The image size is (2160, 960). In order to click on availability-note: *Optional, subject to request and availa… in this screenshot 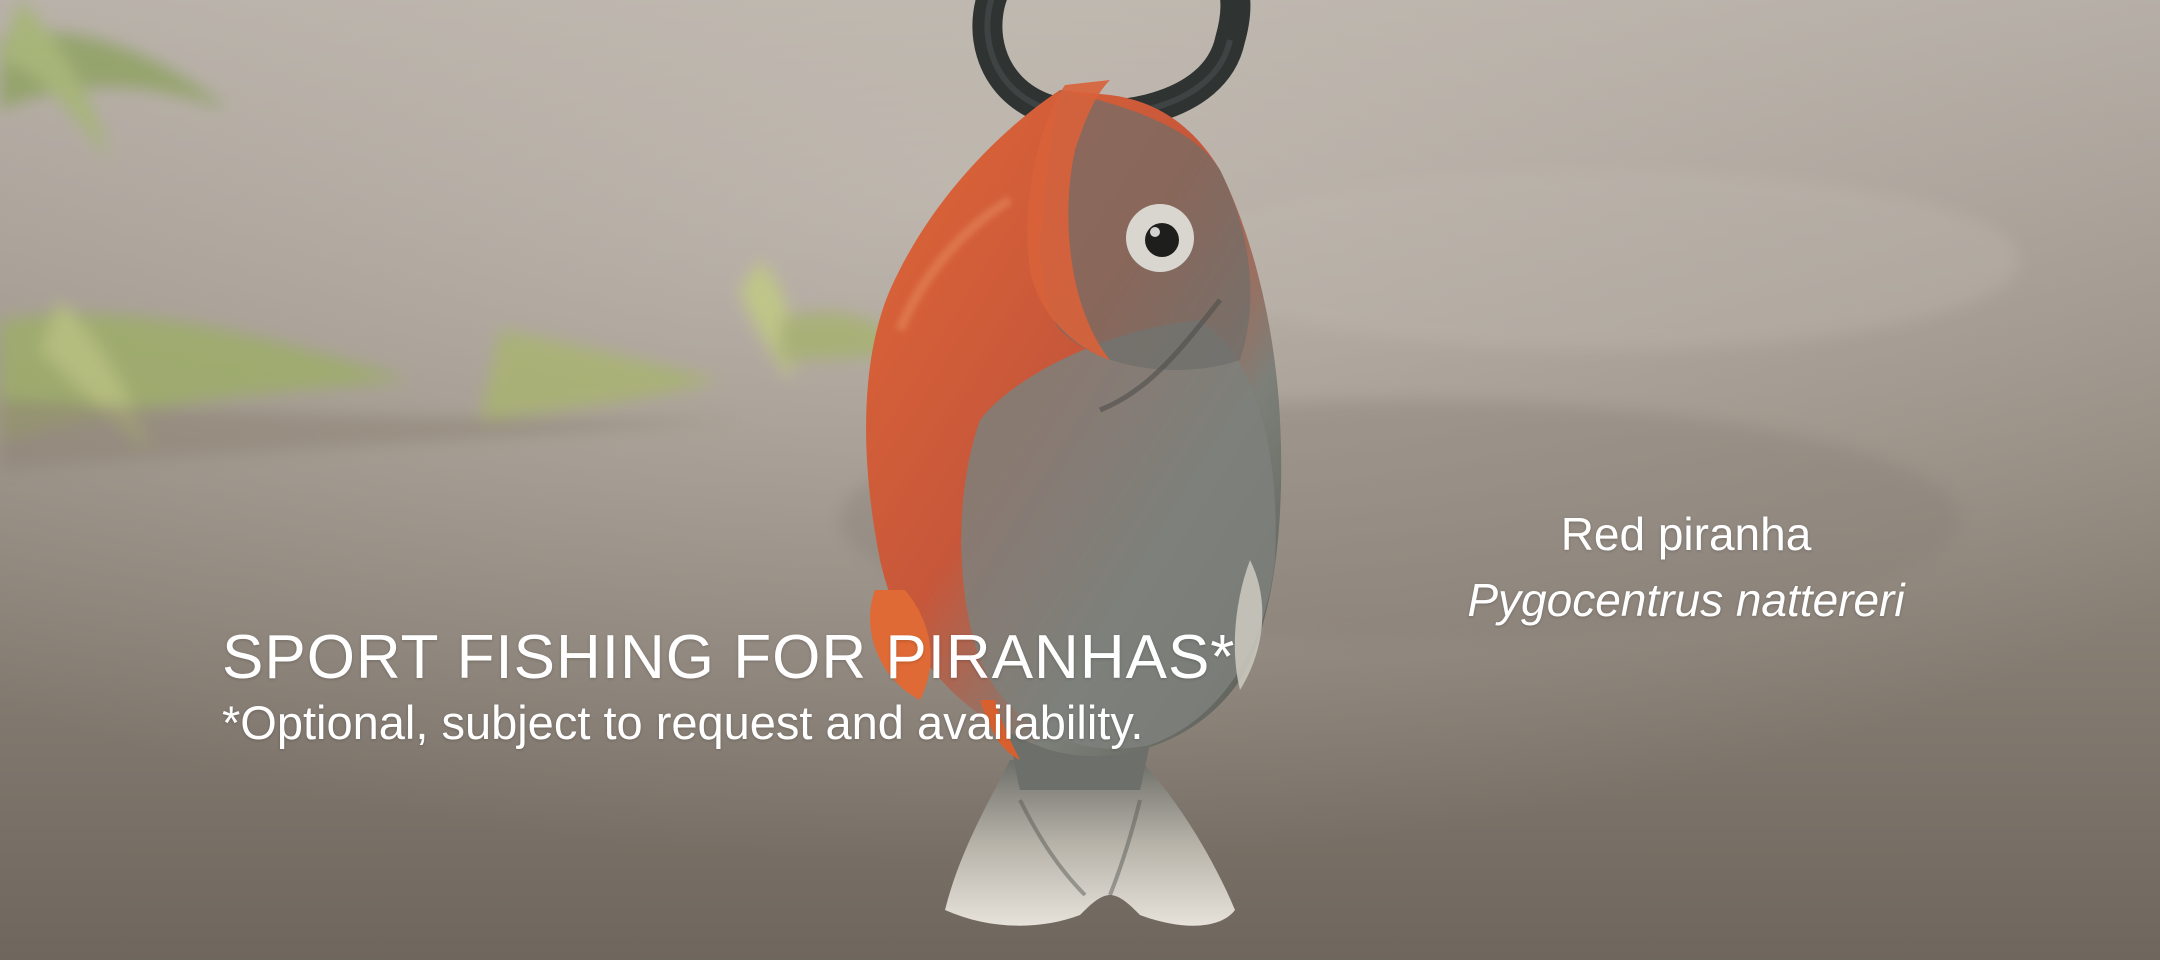, I will do `click(683, 722)`.